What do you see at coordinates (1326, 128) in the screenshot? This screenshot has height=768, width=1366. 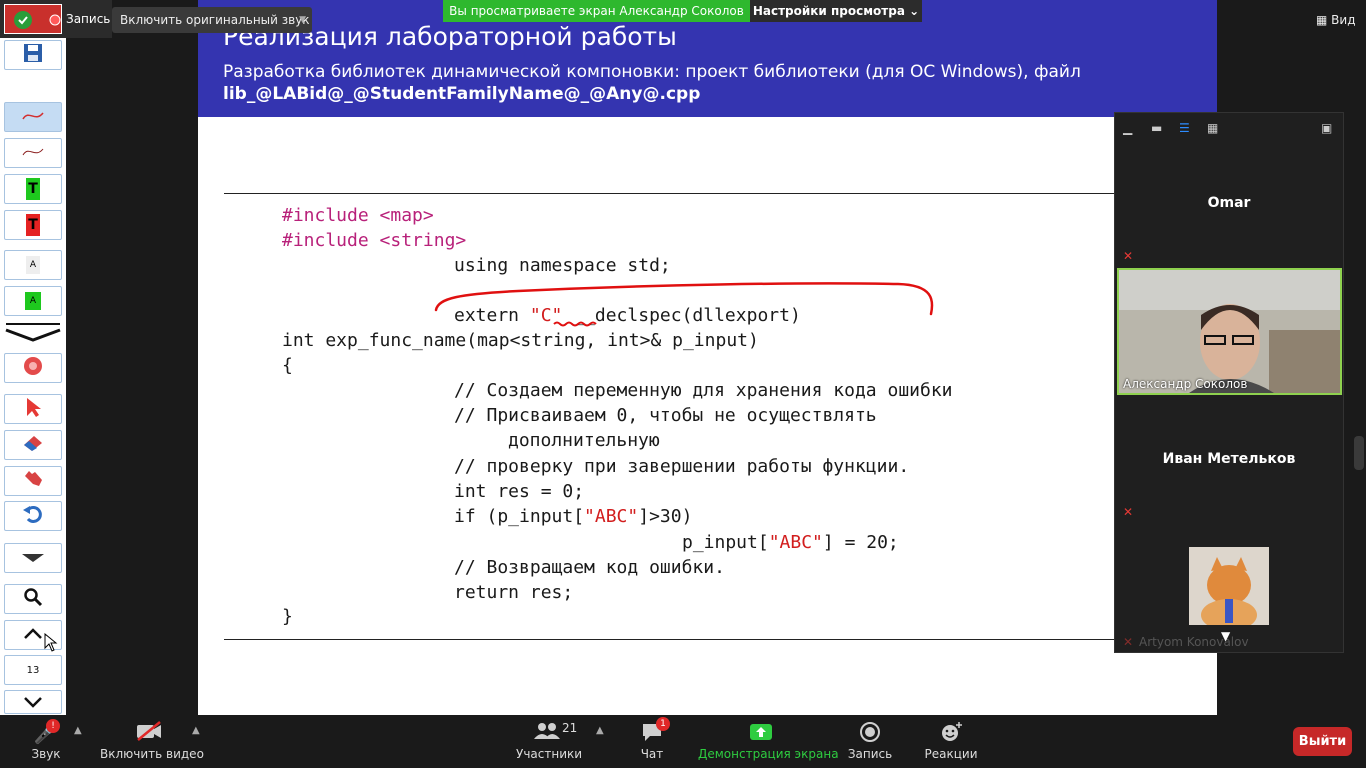 I see `pop-out-icon: ▣` at bounding box center [1326, 128].